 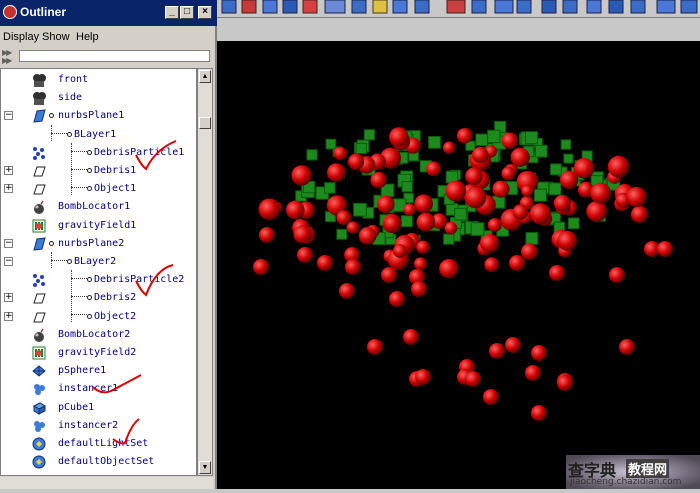 What do you see at coordinates (39, 444) in the screenshot?
I see `set-icon` at bounding box center [39, 444].